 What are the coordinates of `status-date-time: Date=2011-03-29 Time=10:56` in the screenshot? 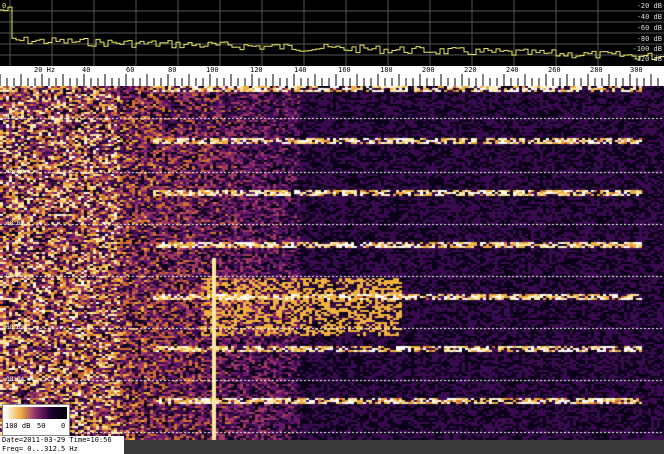 It's located at (57, 440).